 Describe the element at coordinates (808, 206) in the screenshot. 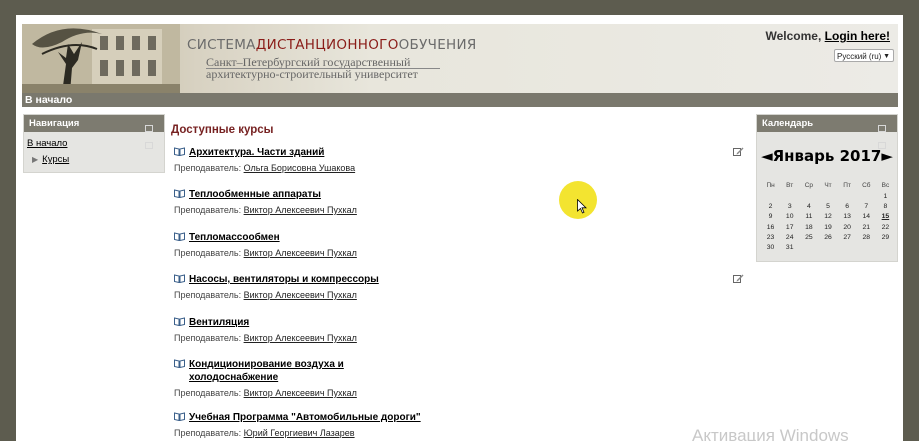

I see `calendar-day: 4` at that location.